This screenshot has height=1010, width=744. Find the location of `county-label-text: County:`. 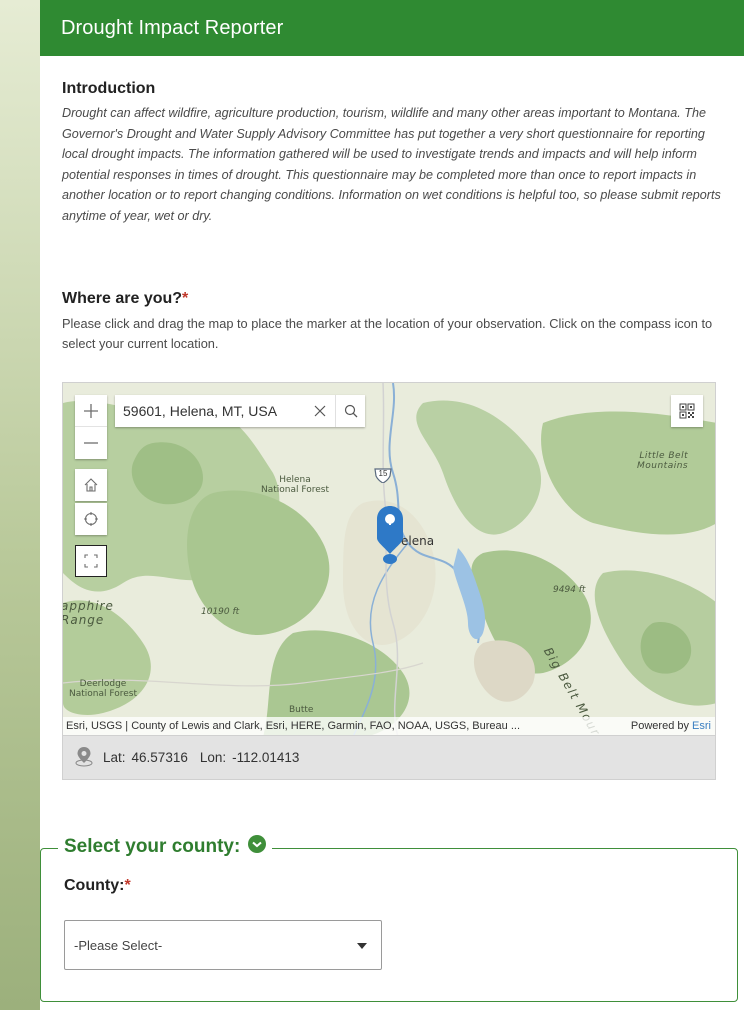

county-label-text: County: is located at coordinates (94, 885).